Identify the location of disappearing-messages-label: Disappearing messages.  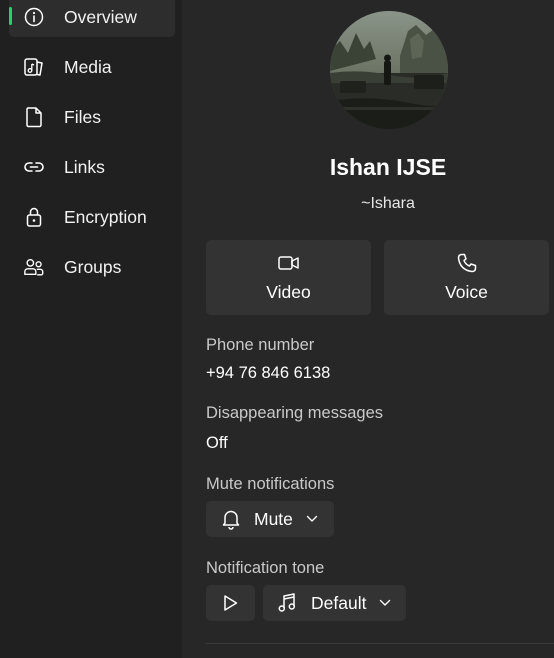
(295, 413).